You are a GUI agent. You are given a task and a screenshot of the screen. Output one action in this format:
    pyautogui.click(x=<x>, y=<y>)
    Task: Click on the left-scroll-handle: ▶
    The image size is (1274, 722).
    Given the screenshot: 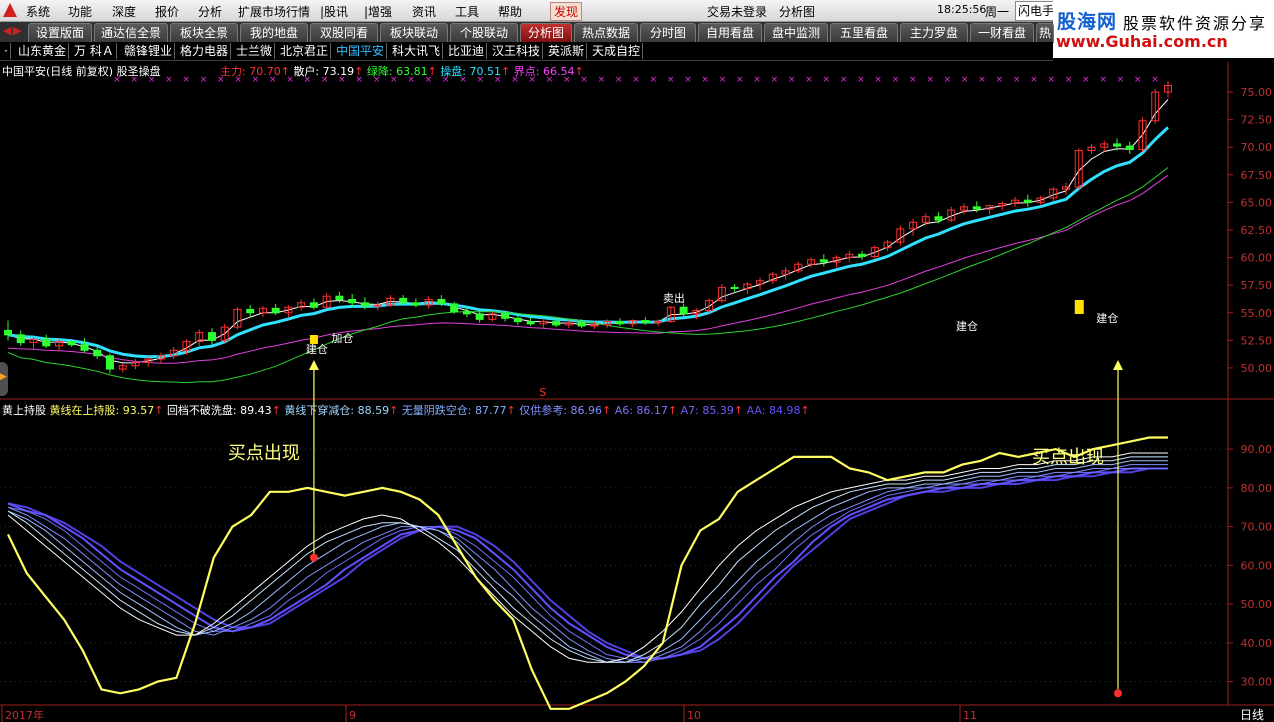 What is the action you would take?
    pyautogui.click(x=4, y=379)
    